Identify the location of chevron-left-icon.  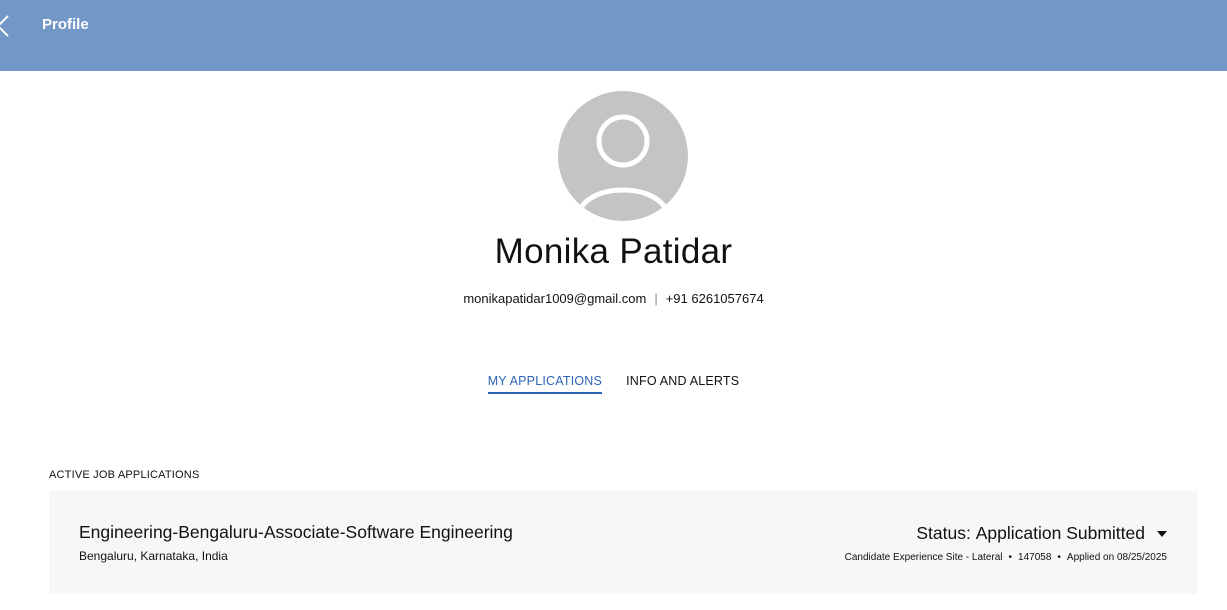
(4, 26).